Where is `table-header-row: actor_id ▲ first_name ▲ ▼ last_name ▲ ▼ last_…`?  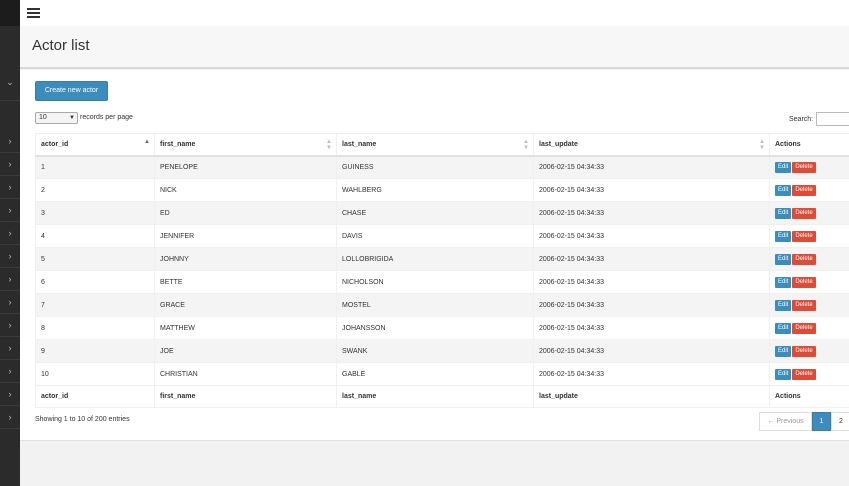 table-header-row: actor_id ▲ first_name ▲ ▼ last_name ▲ ▼ last_… is located at coordinates (442, 144).